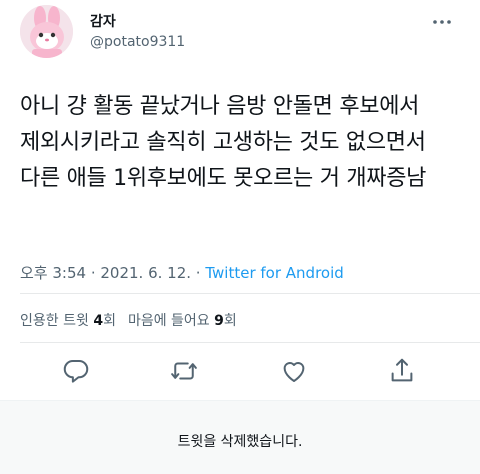 The width and height of the screenshot is (480, 474). I want to click on more-dots-icon, so click(442, 22).